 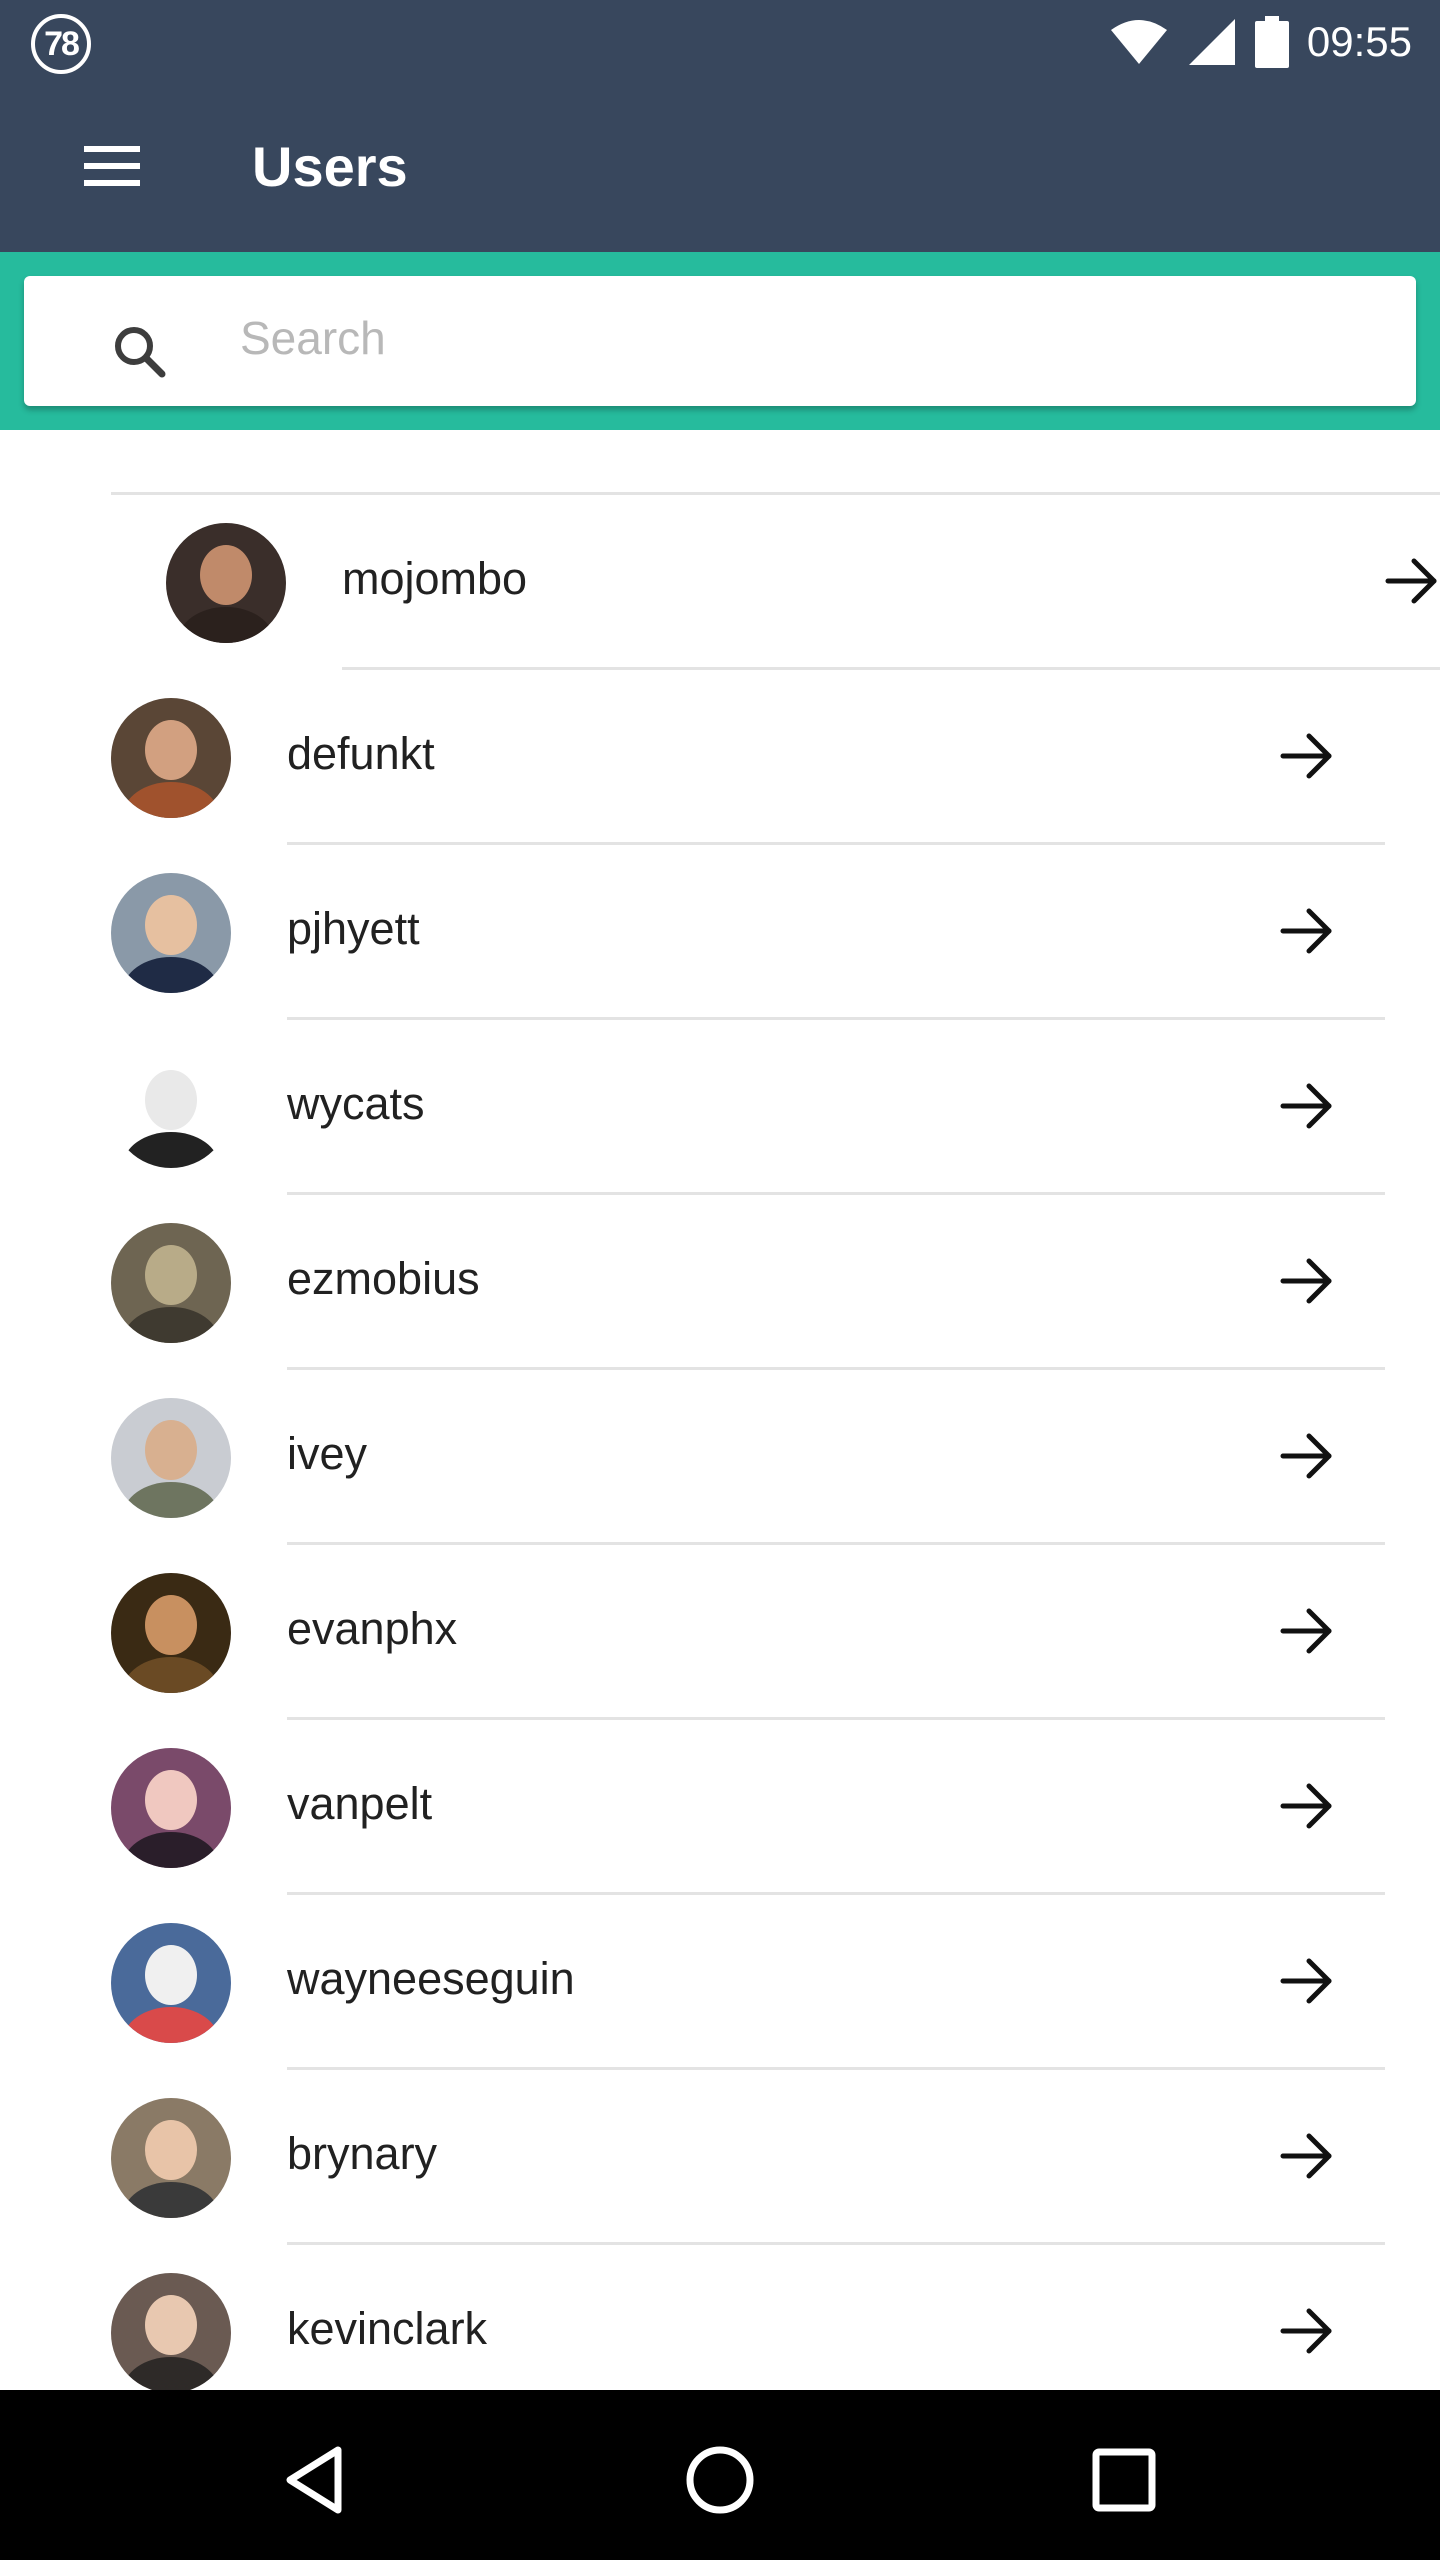 What do you see at coordinates (1211, 42) in the screenshot?
I see `signal-icon` at bounding box center [1211, 42].